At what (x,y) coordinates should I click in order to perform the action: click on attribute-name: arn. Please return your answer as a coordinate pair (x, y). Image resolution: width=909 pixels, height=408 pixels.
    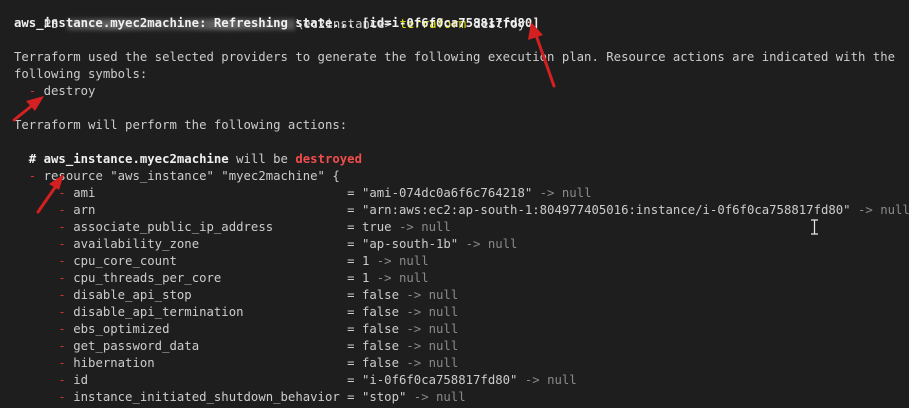
    Looking at the image, I should click on (84, 210).